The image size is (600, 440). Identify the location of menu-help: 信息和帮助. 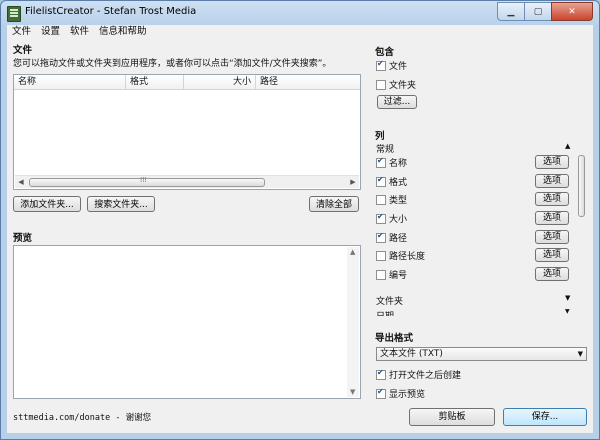
(123, 31).